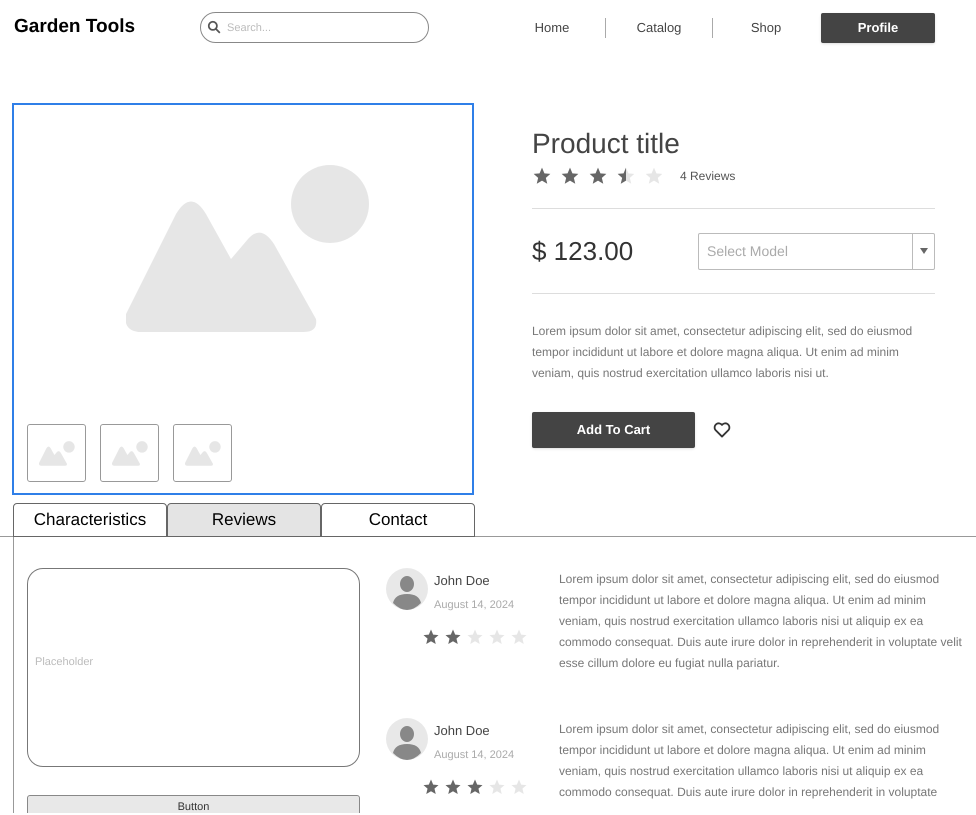  What do you see at coordinates (659, 28) in the screenshot?
I see `nav-link: Catalog` at bounding box center [659, 28].